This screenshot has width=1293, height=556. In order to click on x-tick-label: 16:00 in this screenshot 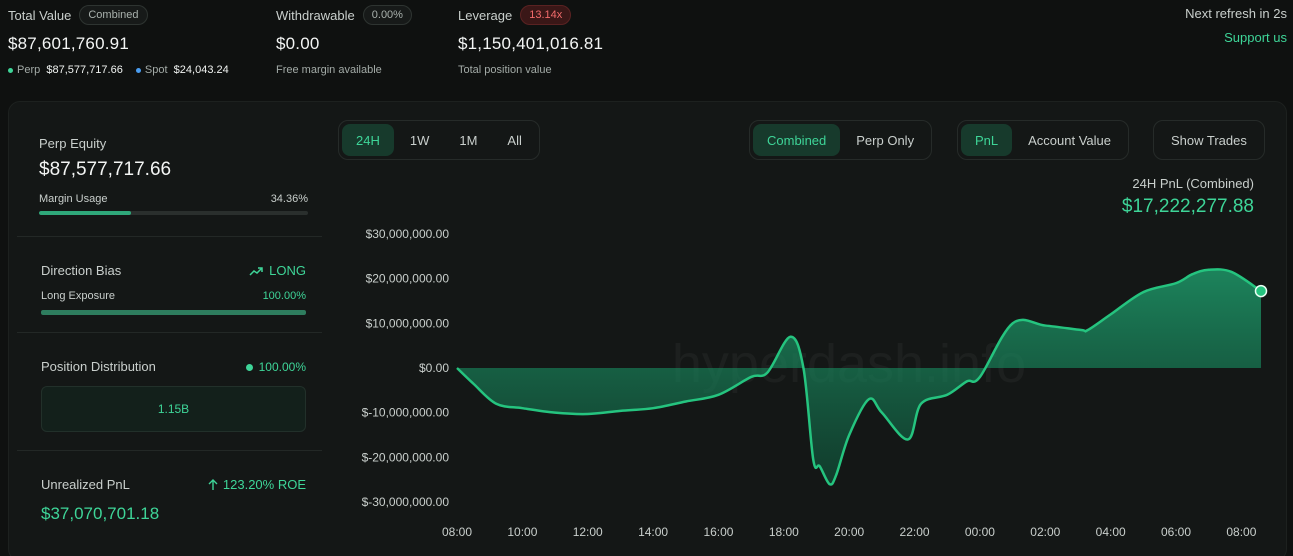, I will do `click(718, 532)`.